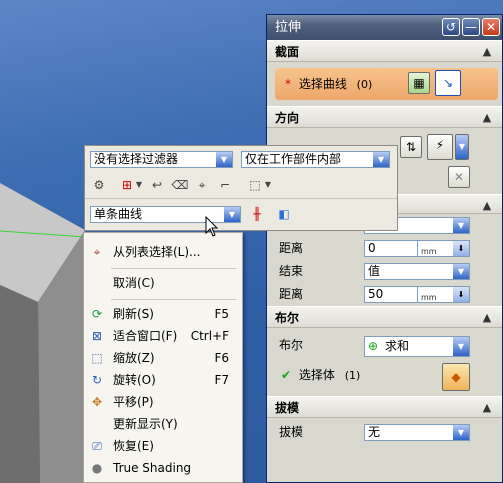  Describe the element at coordinates (459, 177) in the screenshot. I see `cancel-direction-icon: ✕` at that location.